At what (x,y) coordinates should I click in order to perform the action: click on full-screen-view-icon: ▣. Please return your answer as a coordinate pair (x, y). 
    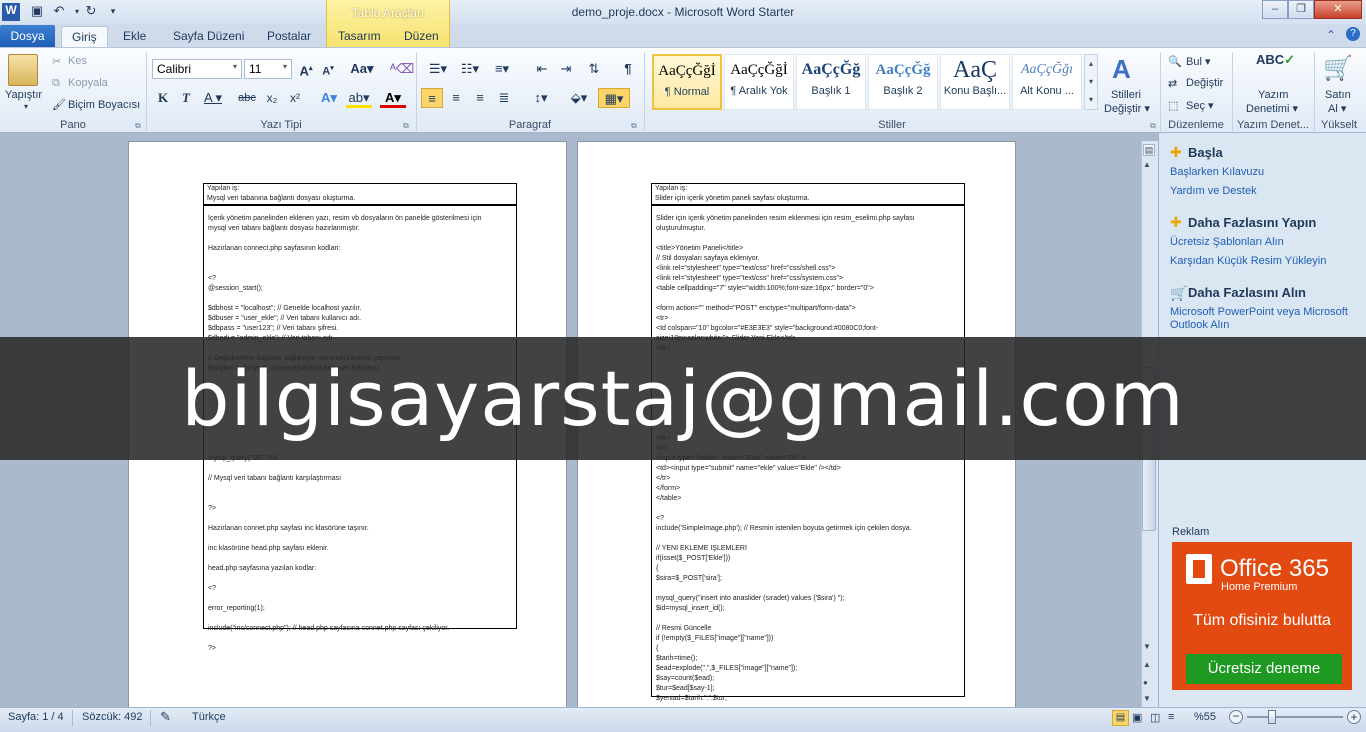
    Looking at the image, I should click on (1137, 717).